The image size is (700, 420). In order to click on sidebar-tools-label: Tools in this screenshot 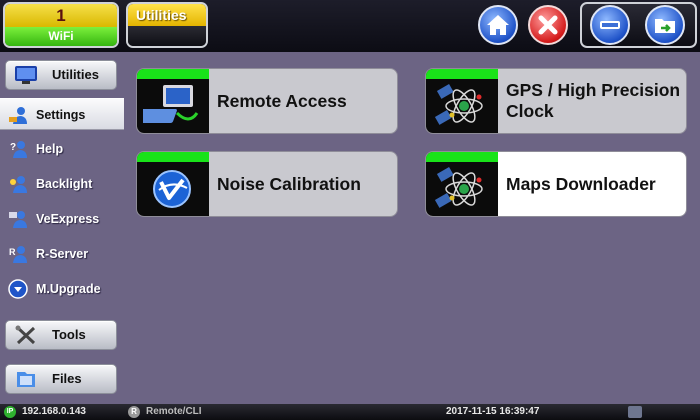, I will do `click(69, 334)`.